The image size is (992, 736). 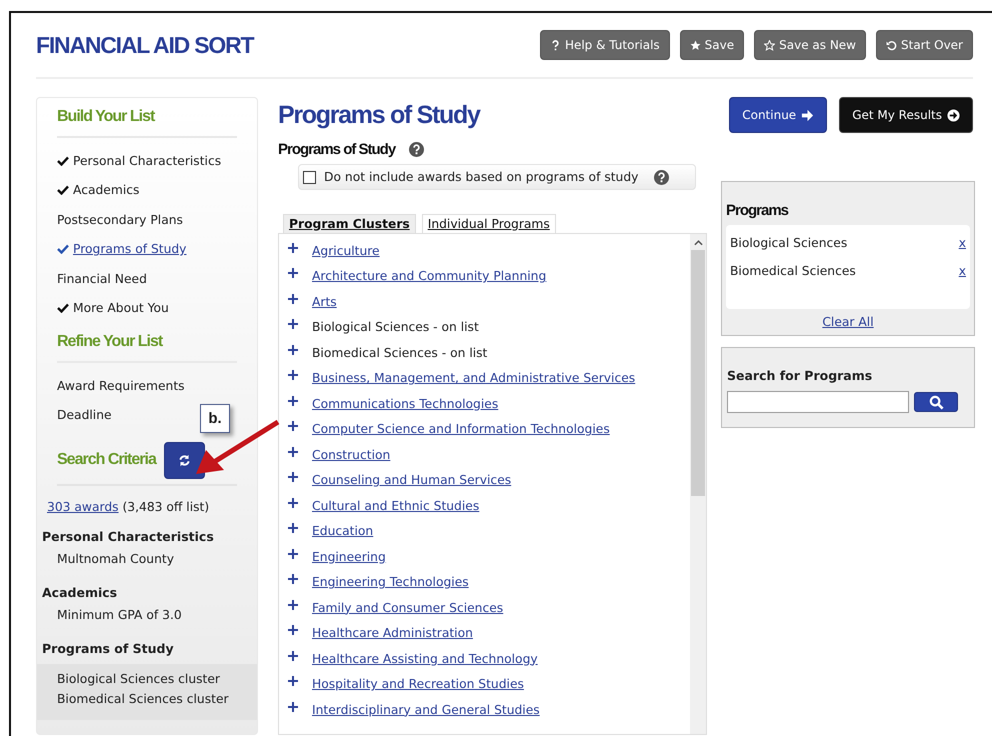 What do you see at coordinates (848, 322) in the screenshot?
I see `clear-all-link: Clear All` at bounding box center [848, 322].